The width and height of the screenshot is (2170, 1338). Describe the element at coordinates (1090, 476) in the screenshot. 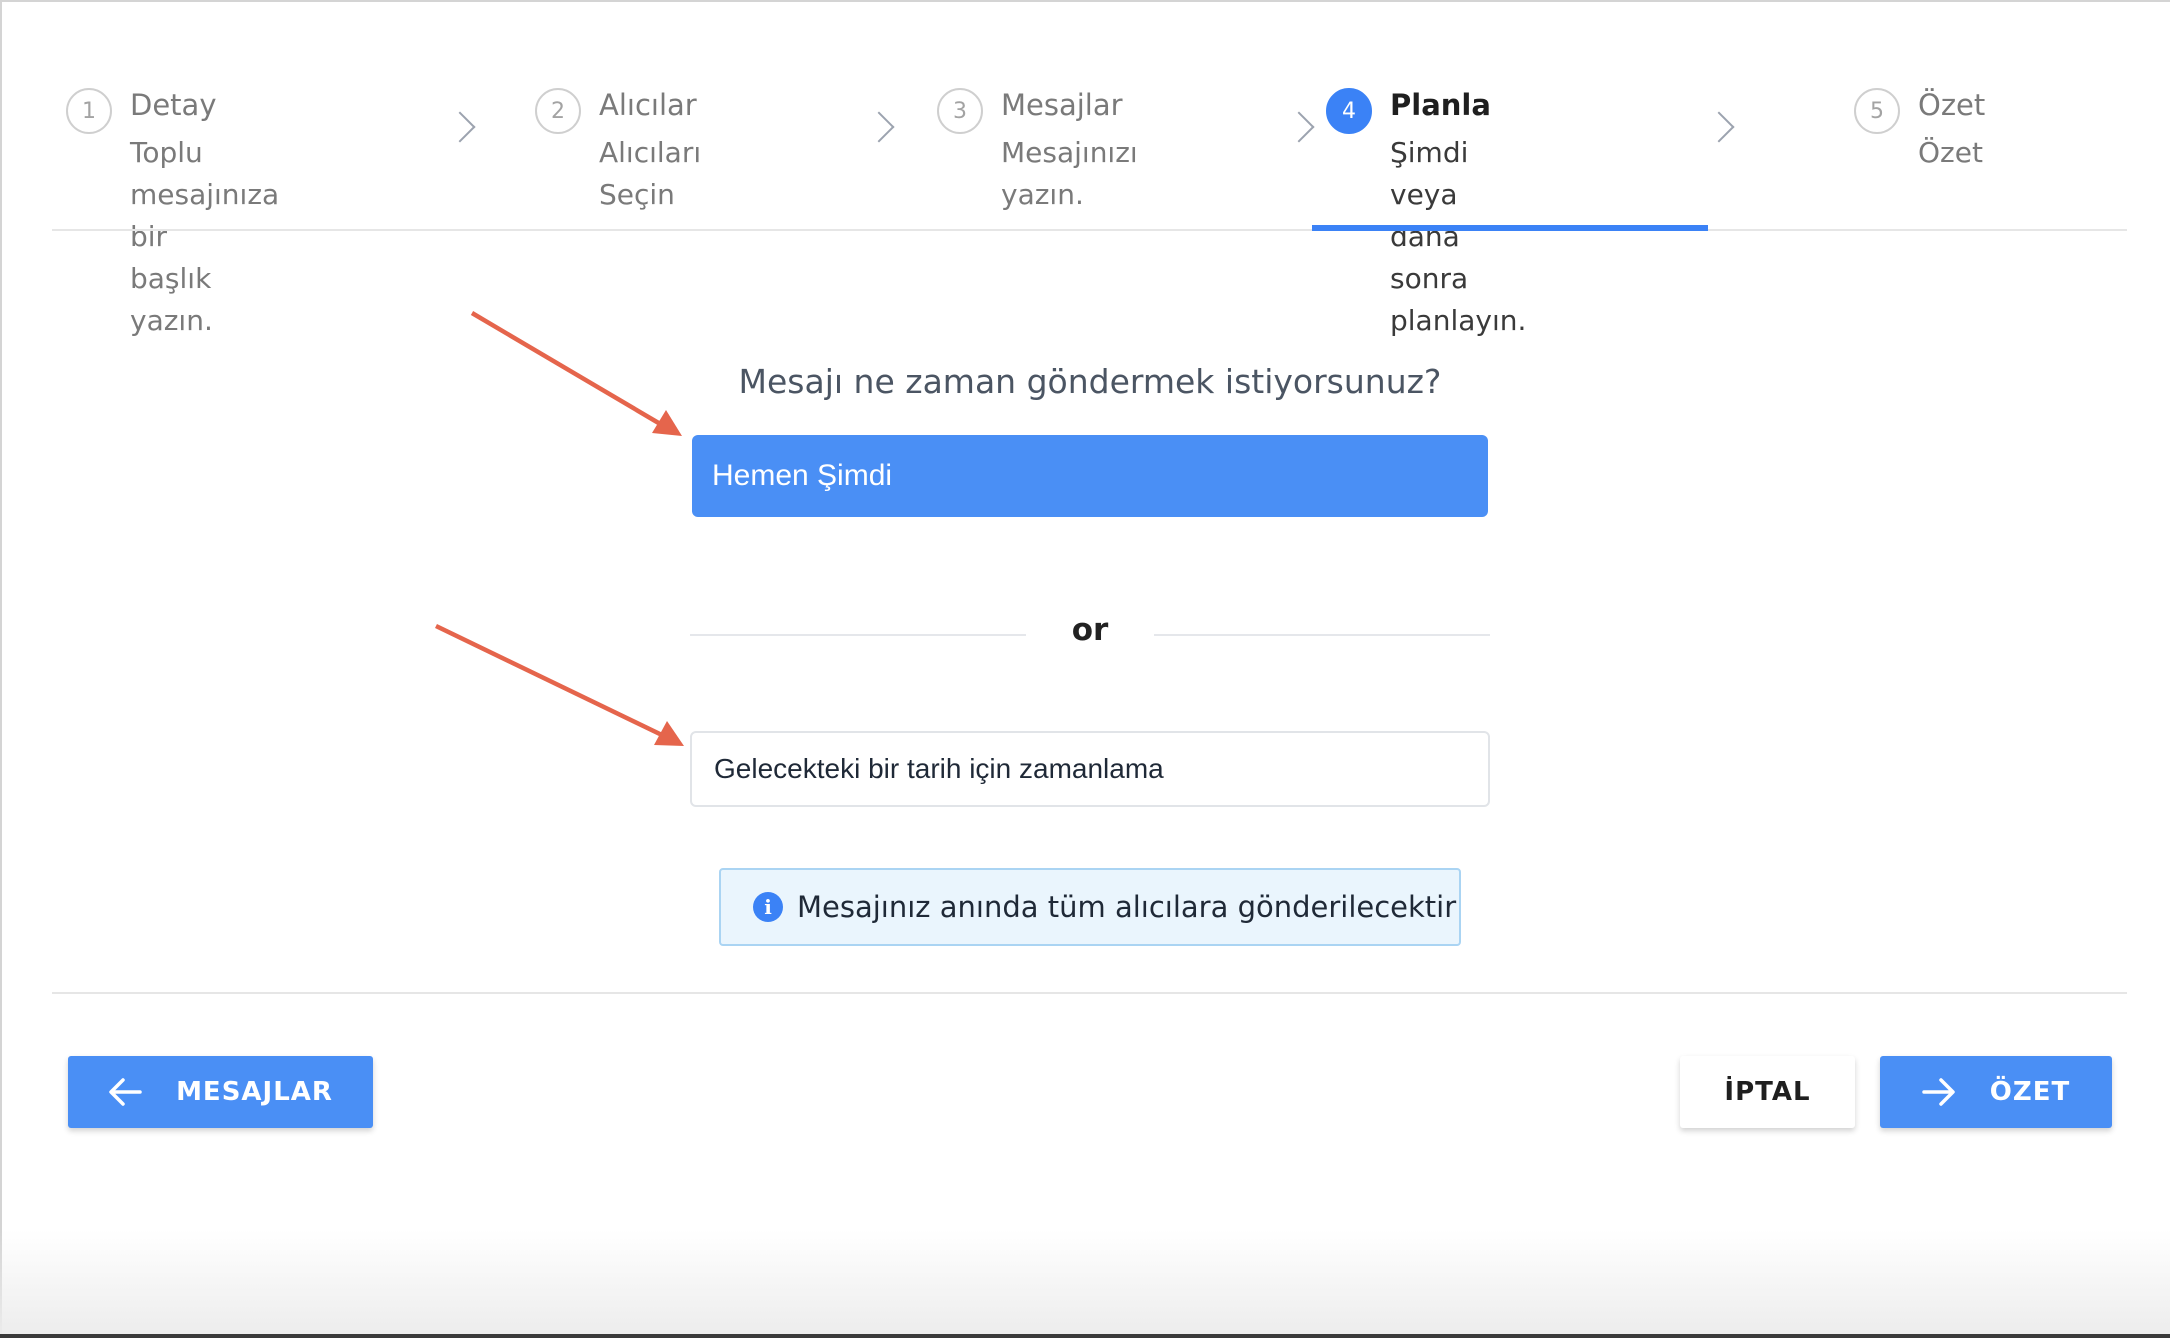

I see `send-now-button: Hemen Şimdi` at that location.